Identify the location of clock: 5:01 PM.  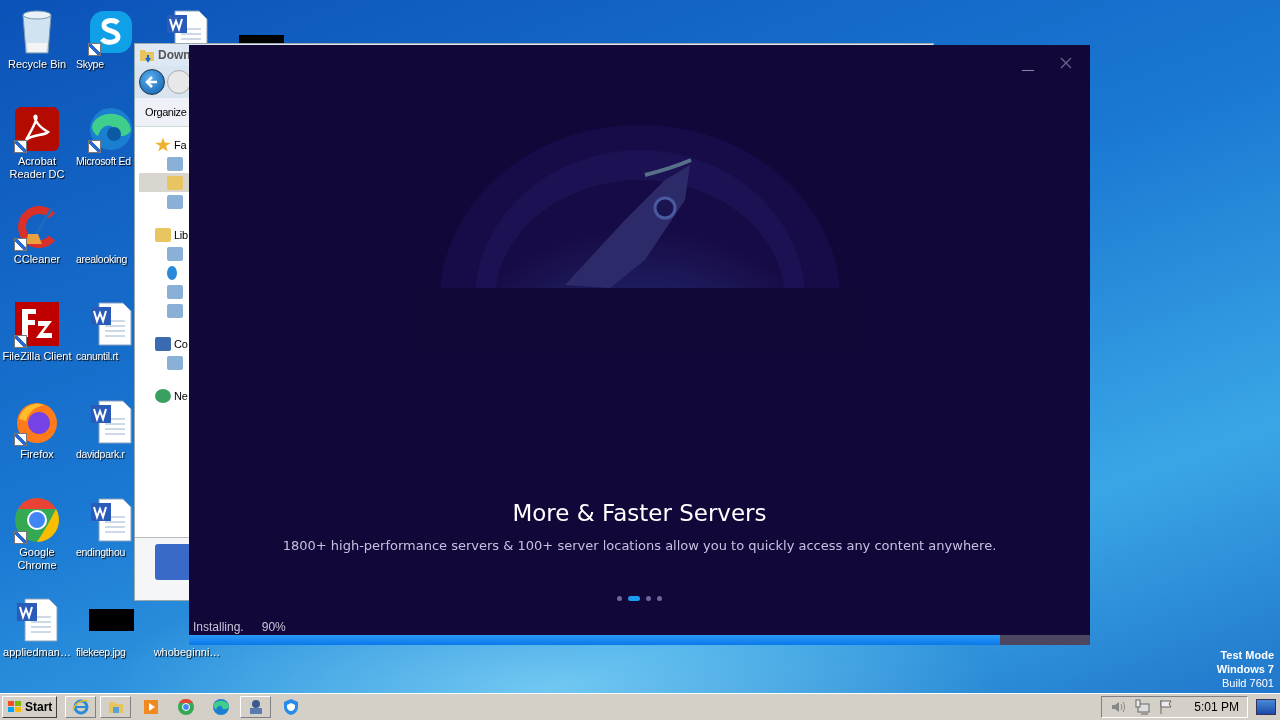
(1216, 707).